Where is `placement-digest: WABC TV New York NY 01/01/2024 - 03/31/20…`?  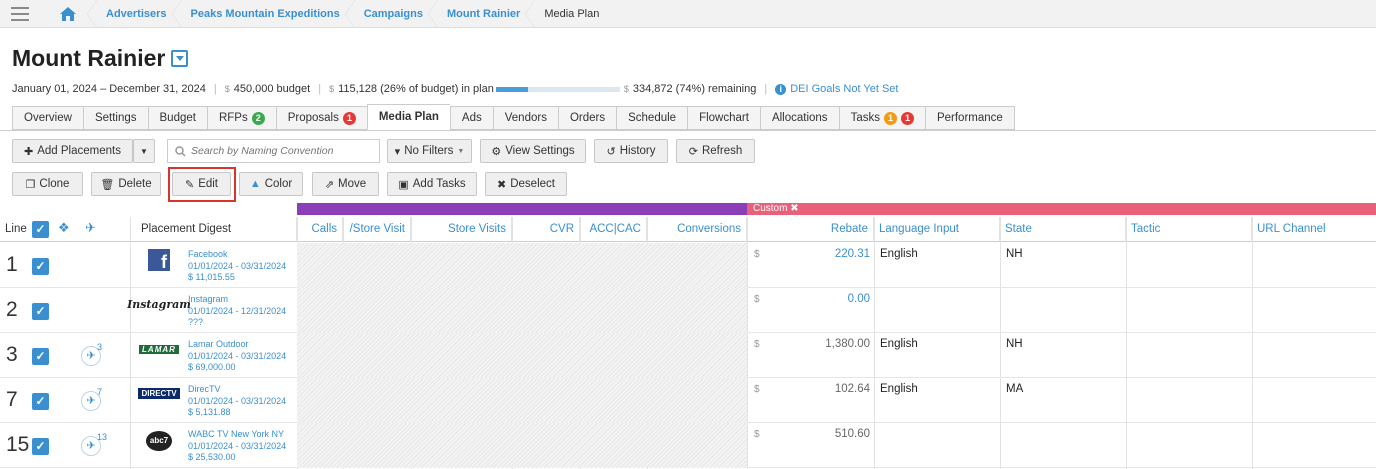 placement-digest: WABC TV New York NY 01/01/2024 - 03/31/20… is located at coordinates (237, 446).